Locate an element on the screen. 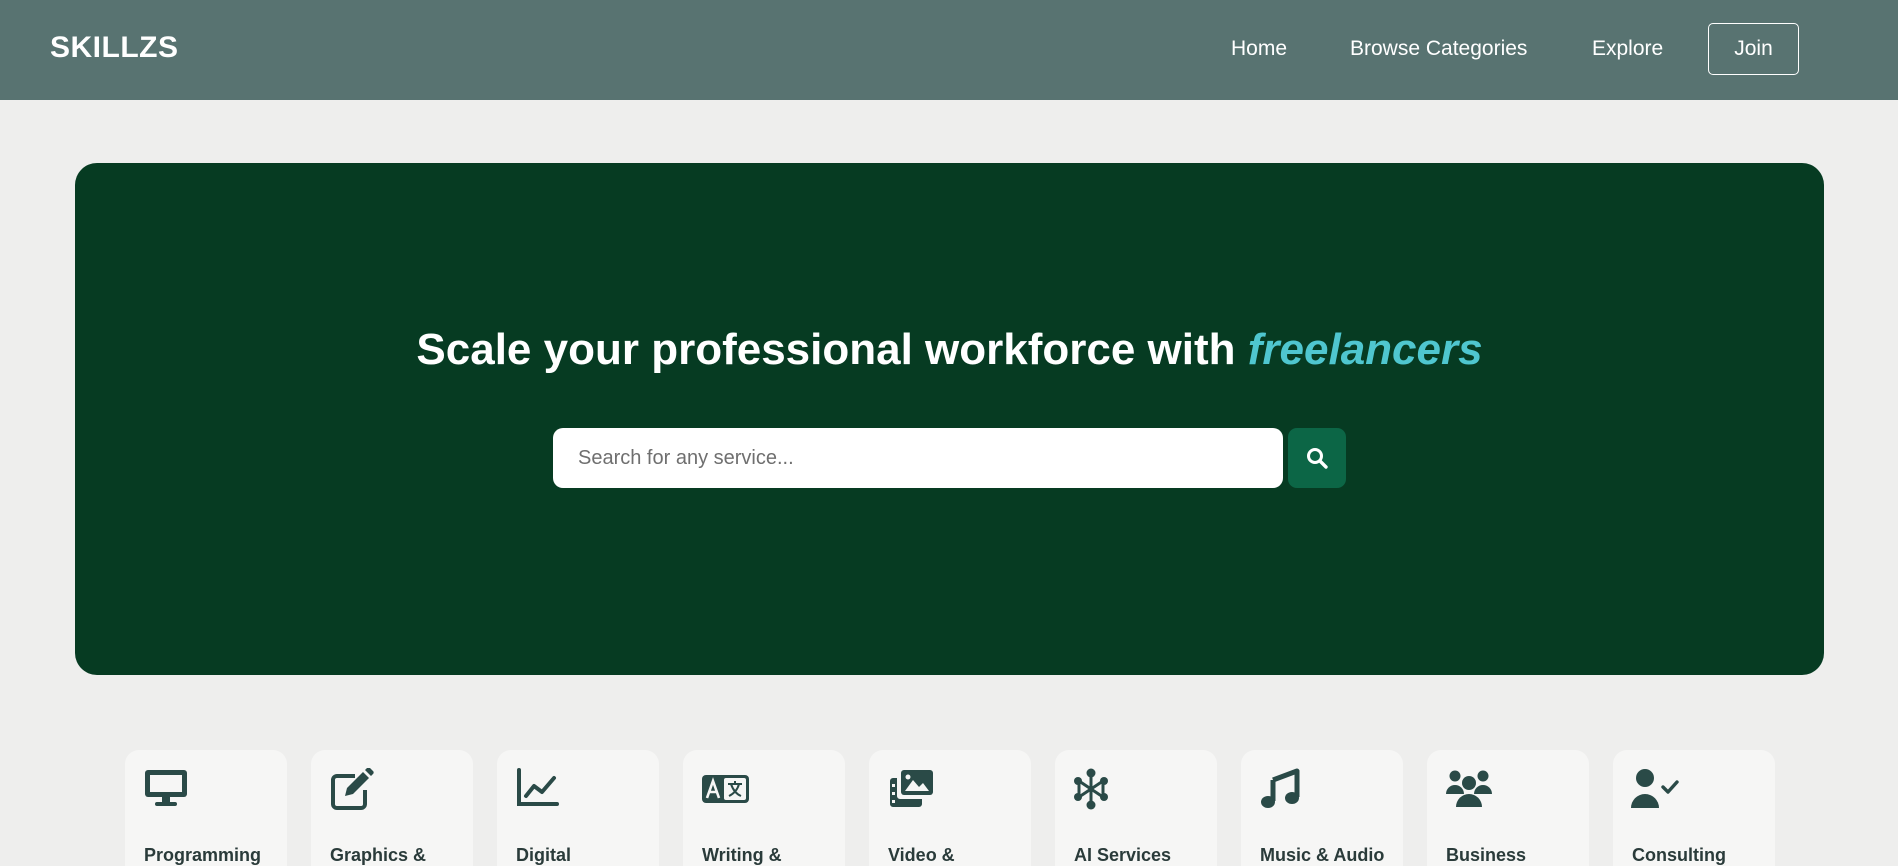 This screenshot has width=1898, height=866. category-label: Digital is located at coordinates (544, 855).